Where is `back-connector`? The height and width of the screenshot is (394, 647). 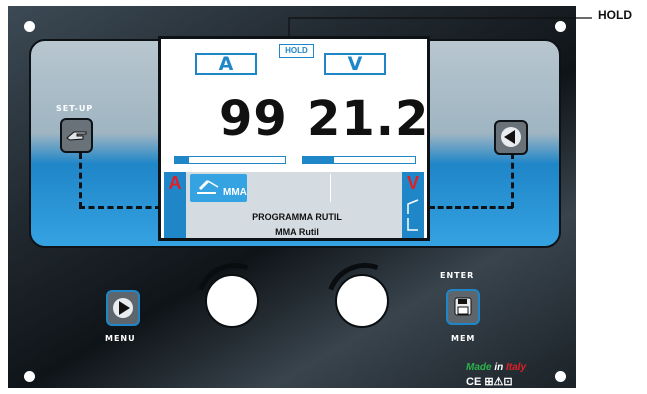
back-connector is located at coordinates (512, 180).